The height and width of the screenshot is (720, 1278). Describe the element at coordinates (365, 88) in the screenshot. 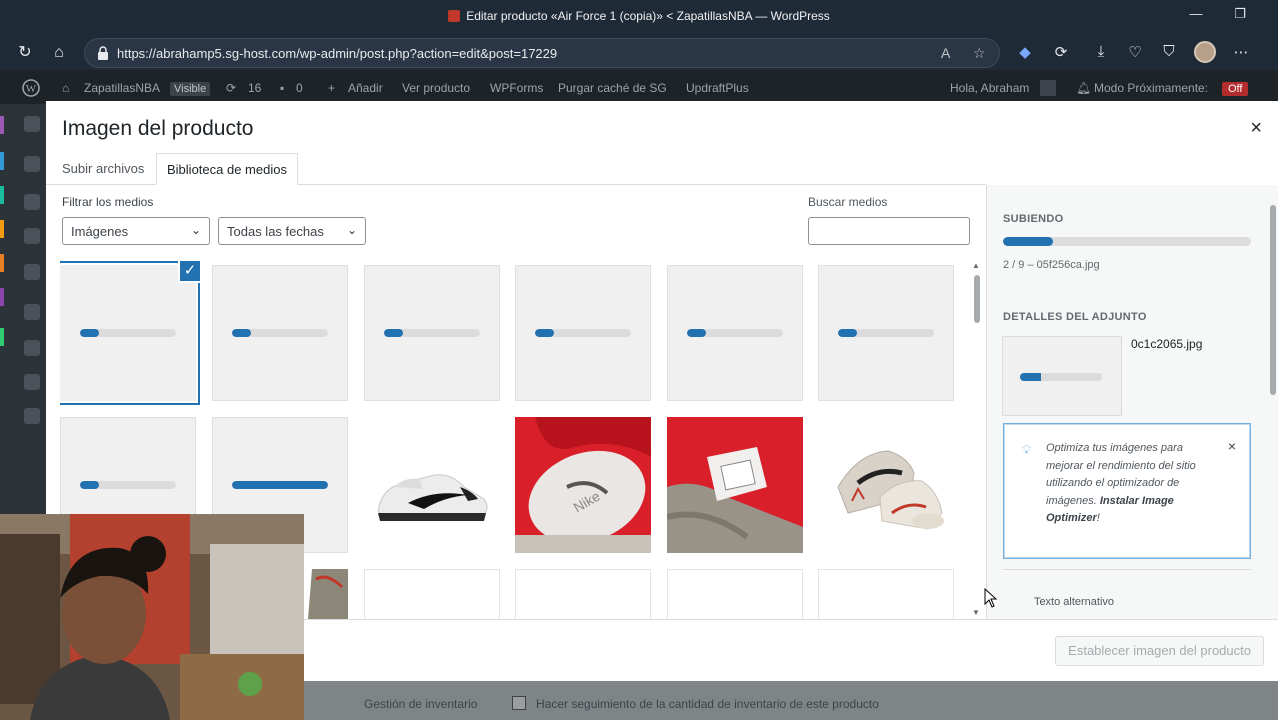

I see `add-new-link: Añadir` at that location.